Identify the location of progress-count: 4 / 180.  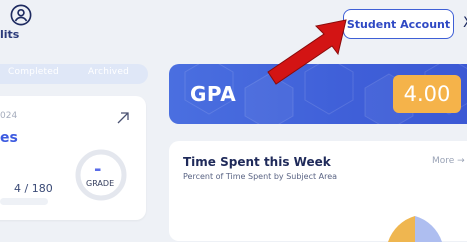
(33, 188).